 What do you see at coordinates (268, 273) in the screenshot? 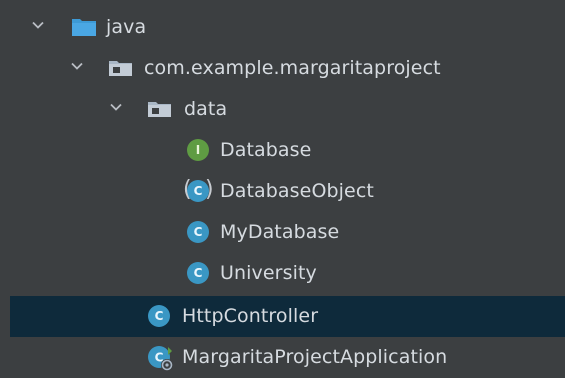
I see `tree-item-label: University` at bounding box center [268, 273].